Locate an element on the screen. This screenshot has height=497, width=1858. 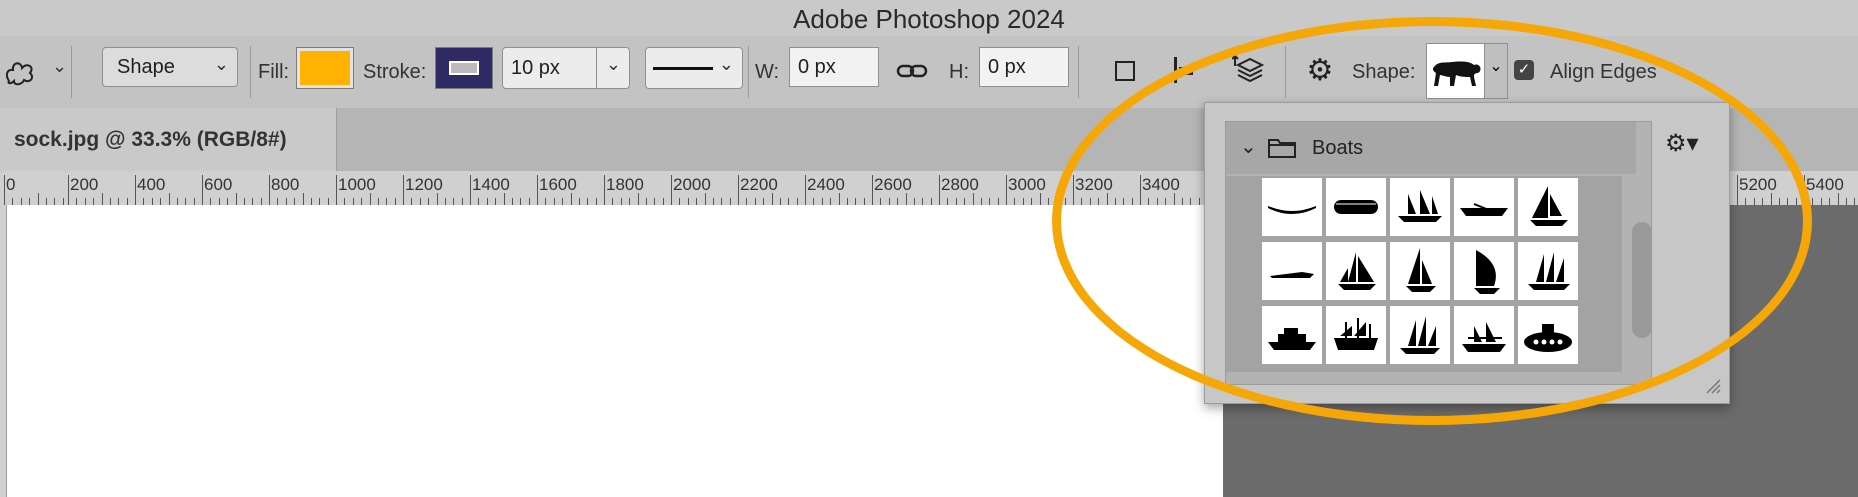
align-edges-checkbox: ✓ is located at coordinates (1524, 70).